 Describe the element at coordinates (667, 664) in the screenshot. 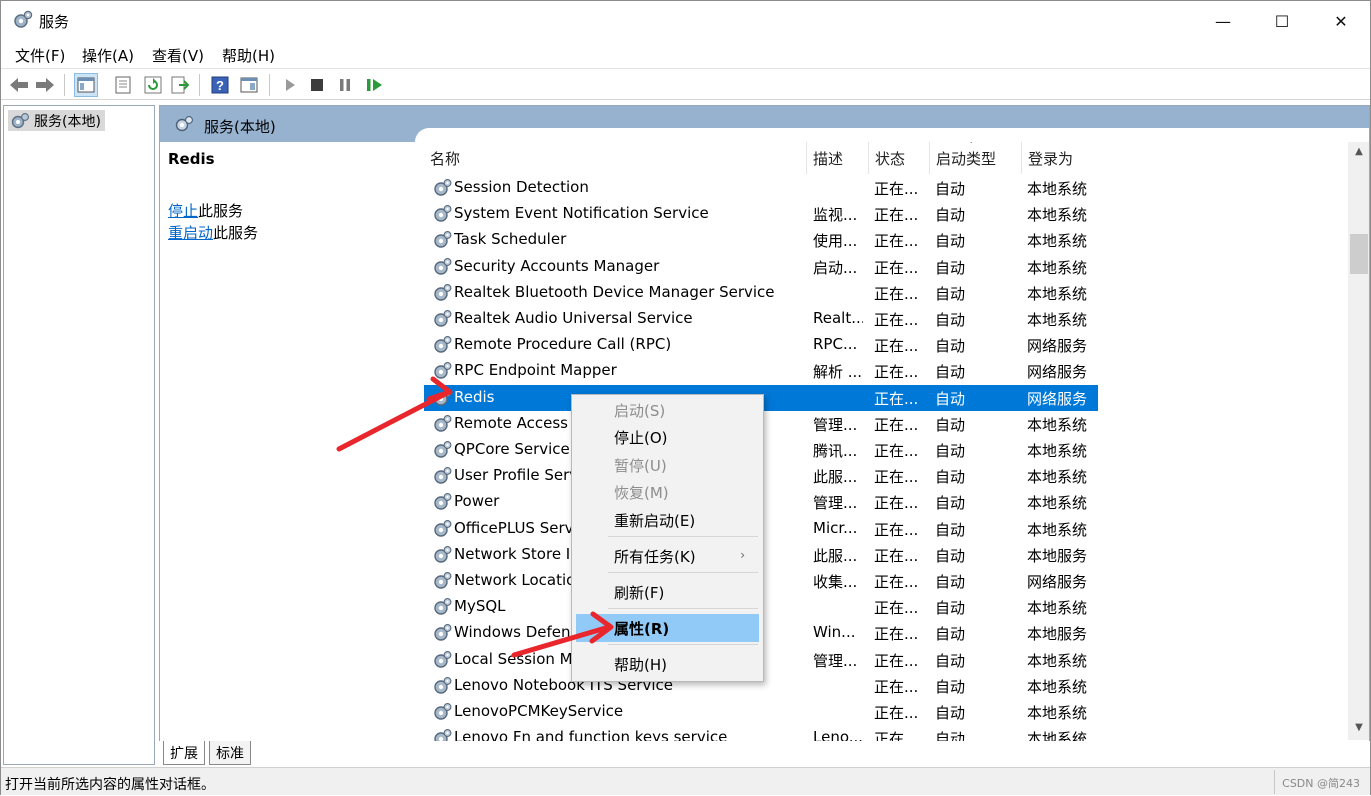

I see `menu-item-help: 帮助(H)` at that location.